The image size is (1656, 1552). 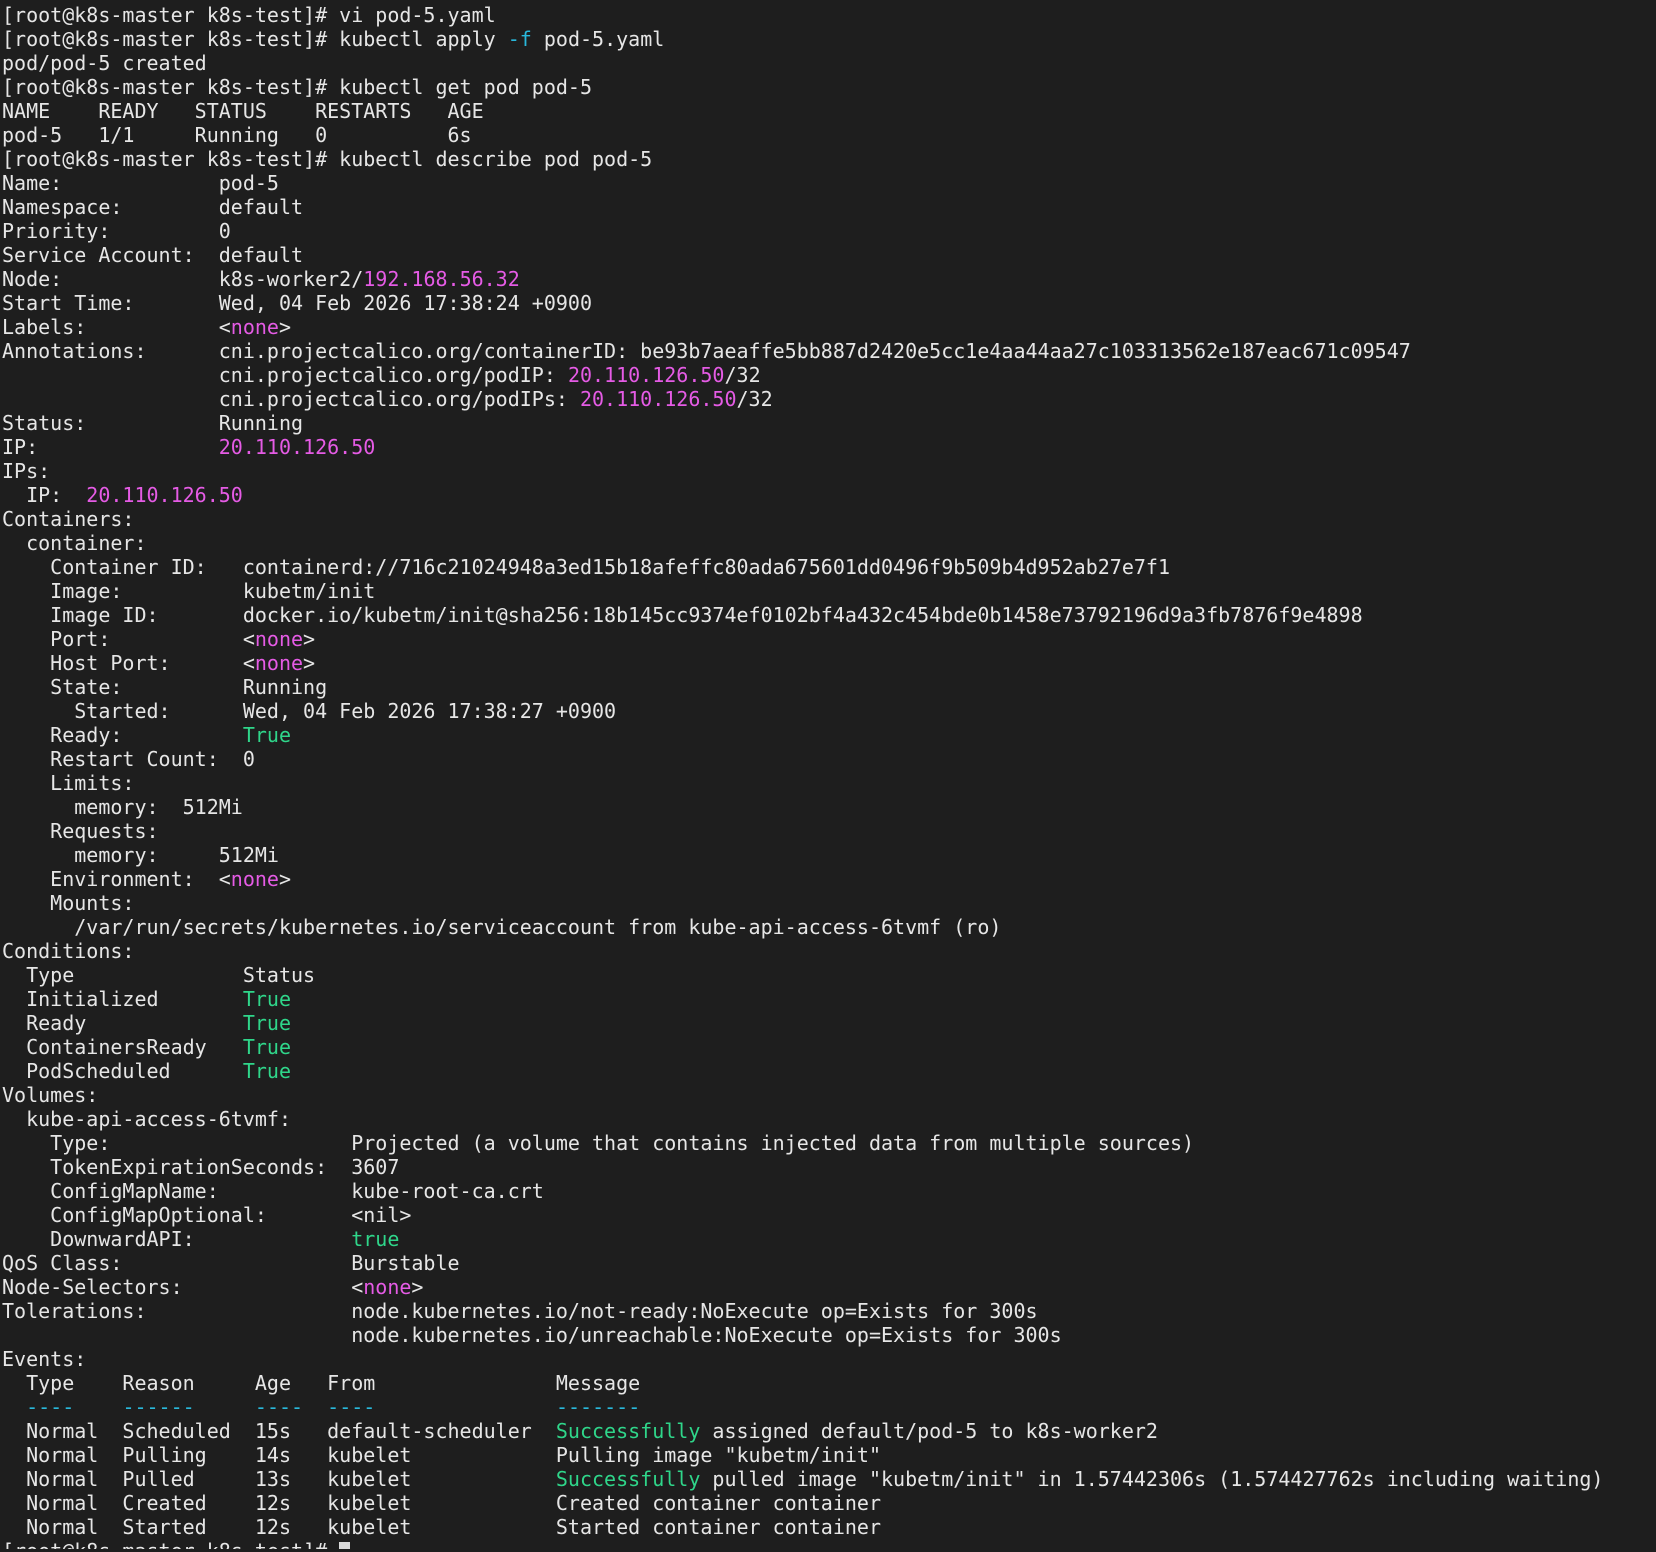 What do you see at coordinates (827, 519) in the screenshot?
I see `terminal-line: Containers:` at bounding box center [827, 519].